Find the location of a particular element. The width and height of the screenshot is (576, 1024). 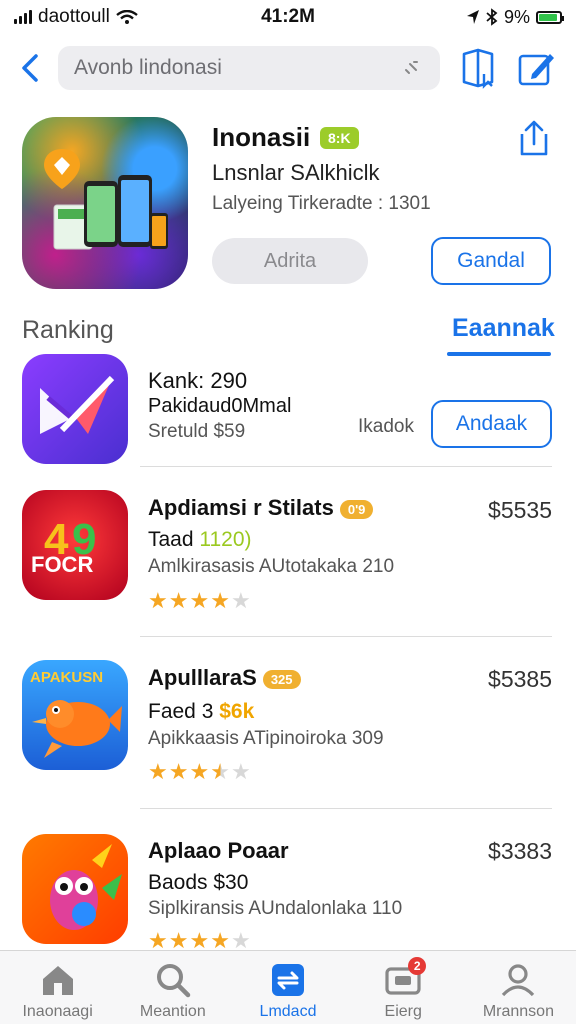

inbox-icon-wrap: 2 is located at coordinates (405, 978).